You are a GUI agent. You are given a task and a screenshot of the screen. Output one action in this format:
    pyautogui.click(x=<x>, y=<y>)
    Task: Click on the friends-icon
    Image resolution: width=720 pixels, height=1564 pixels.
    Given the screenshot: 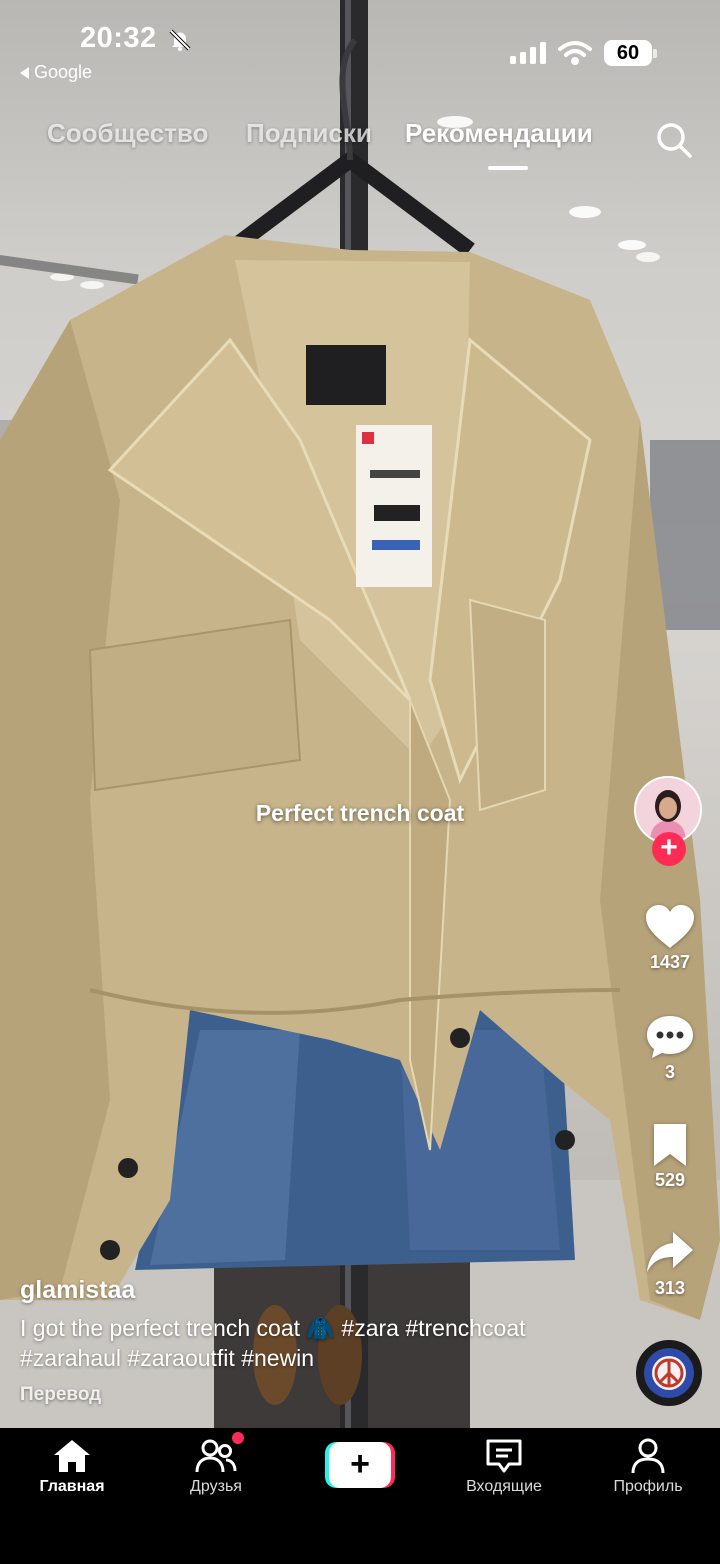 What is the action you would take?
    pyautogui.click(x=216, y=1456)
    